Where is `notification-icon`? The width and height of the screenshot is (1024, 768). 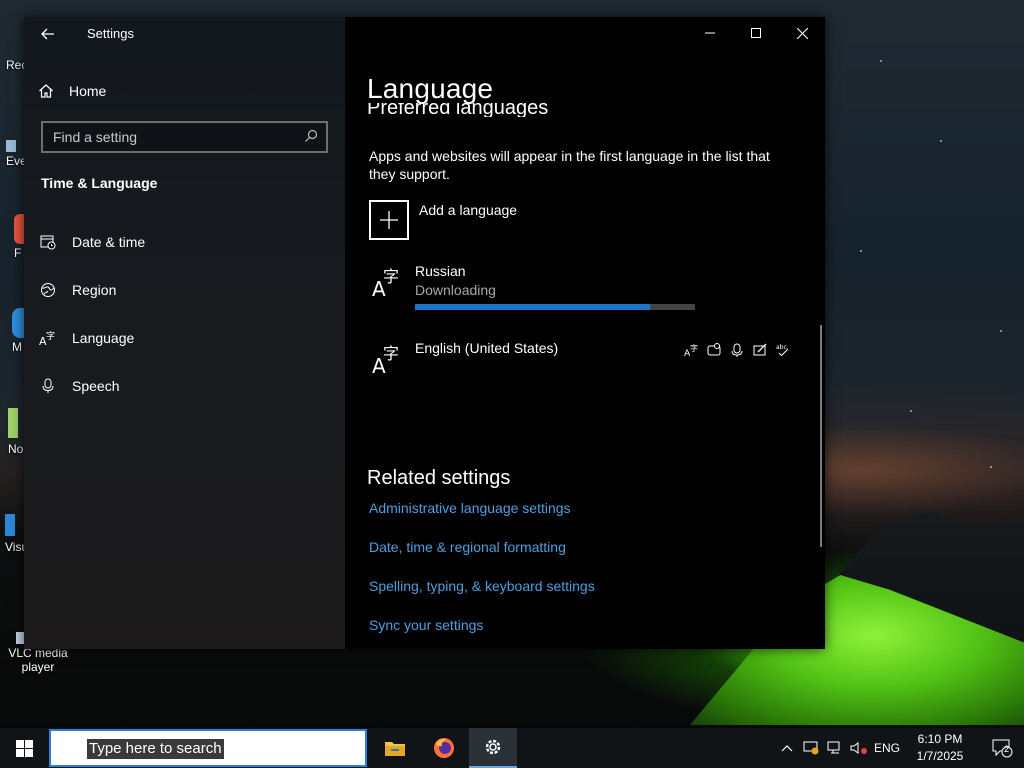 notification-icon is located at coordinates (1002, 748).